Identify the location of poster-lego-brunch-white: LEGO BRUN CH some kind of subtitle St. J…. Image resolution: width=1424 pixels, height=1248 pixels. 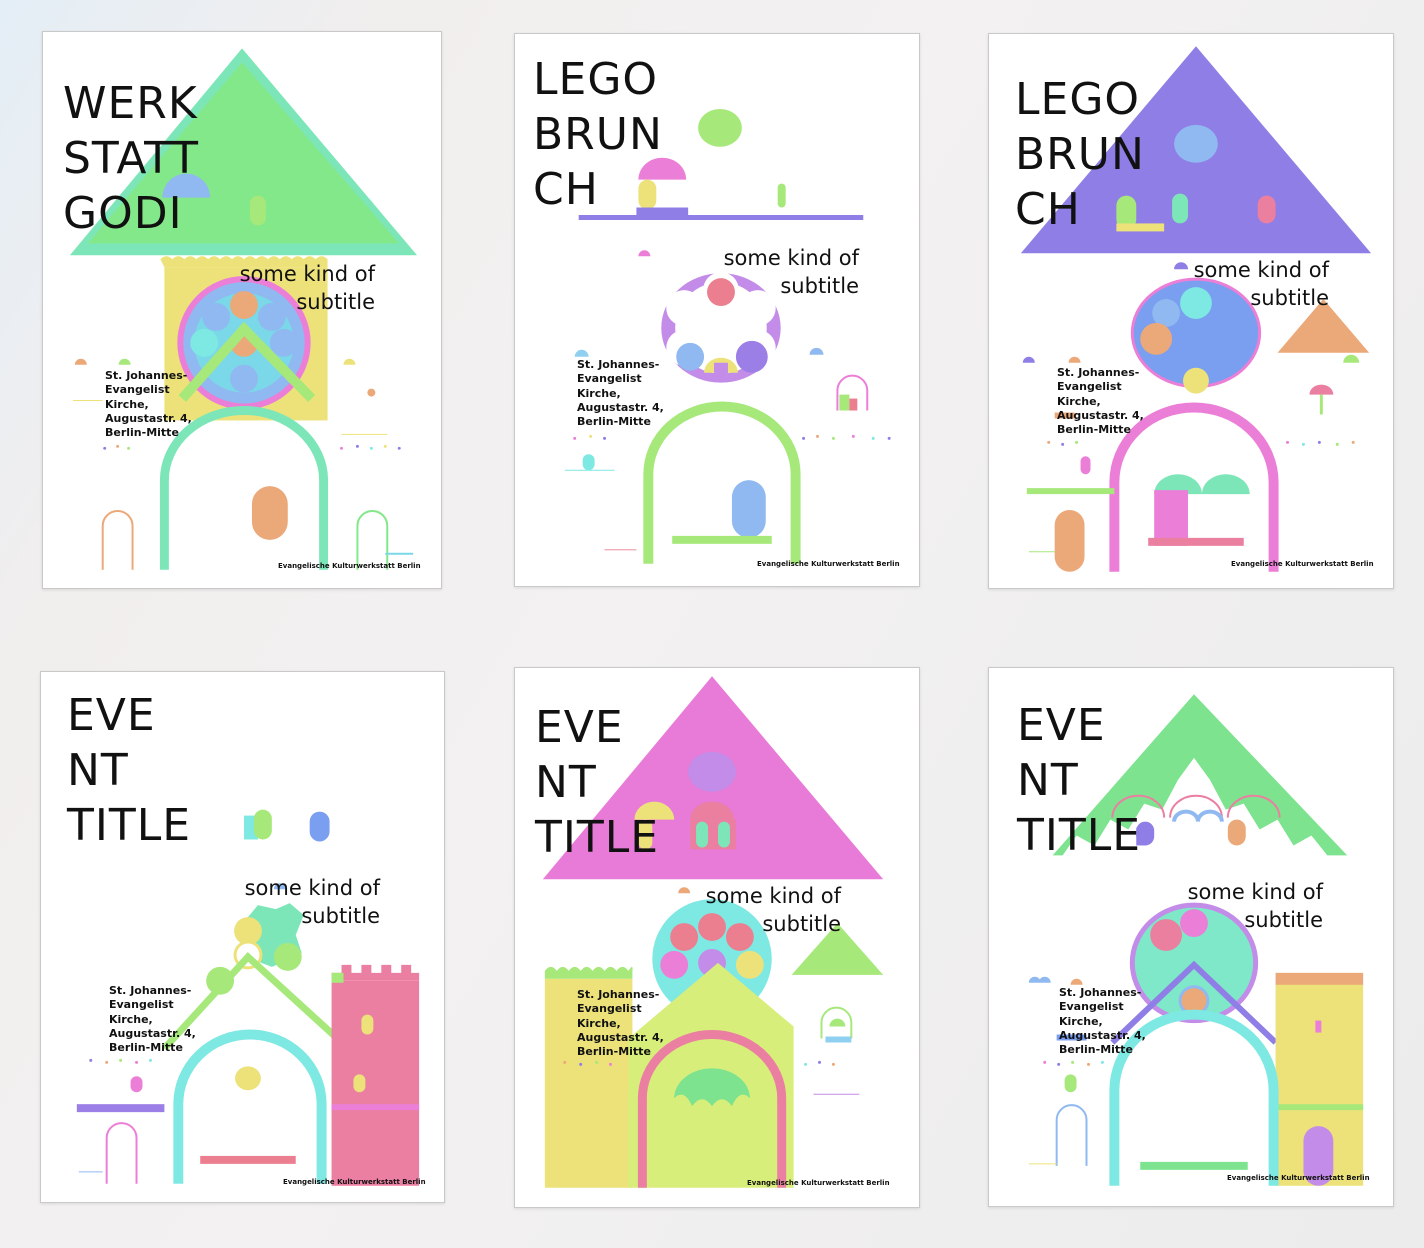
(717, 310).